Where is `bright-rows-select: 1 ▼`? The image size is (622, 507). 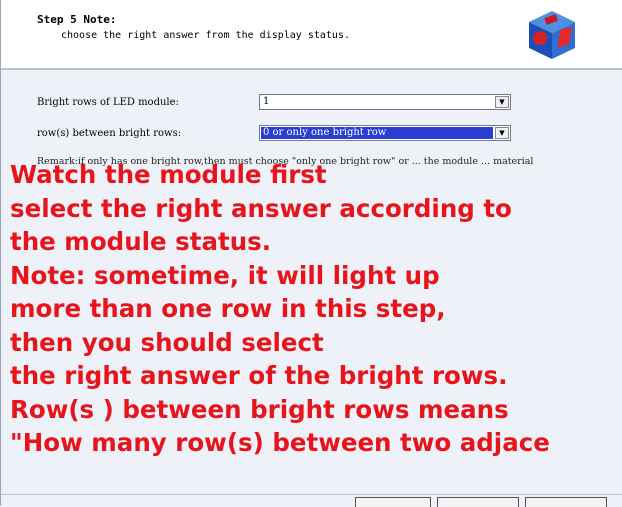 bright-rows-select: 1 ▼ is located at coordinates (385, 102).